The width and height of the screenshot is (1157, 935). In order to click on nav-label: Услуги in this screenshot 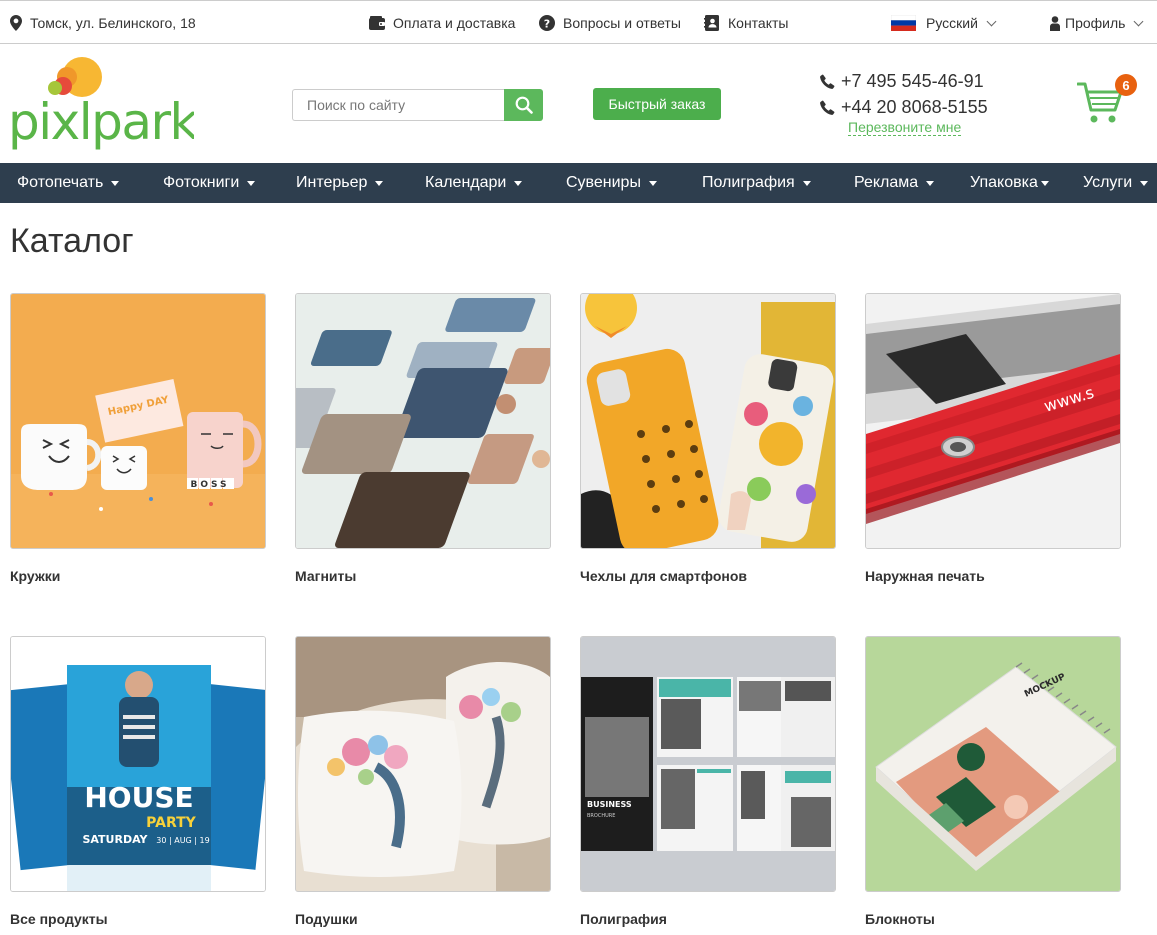, I will do `click(1108, 182)`.